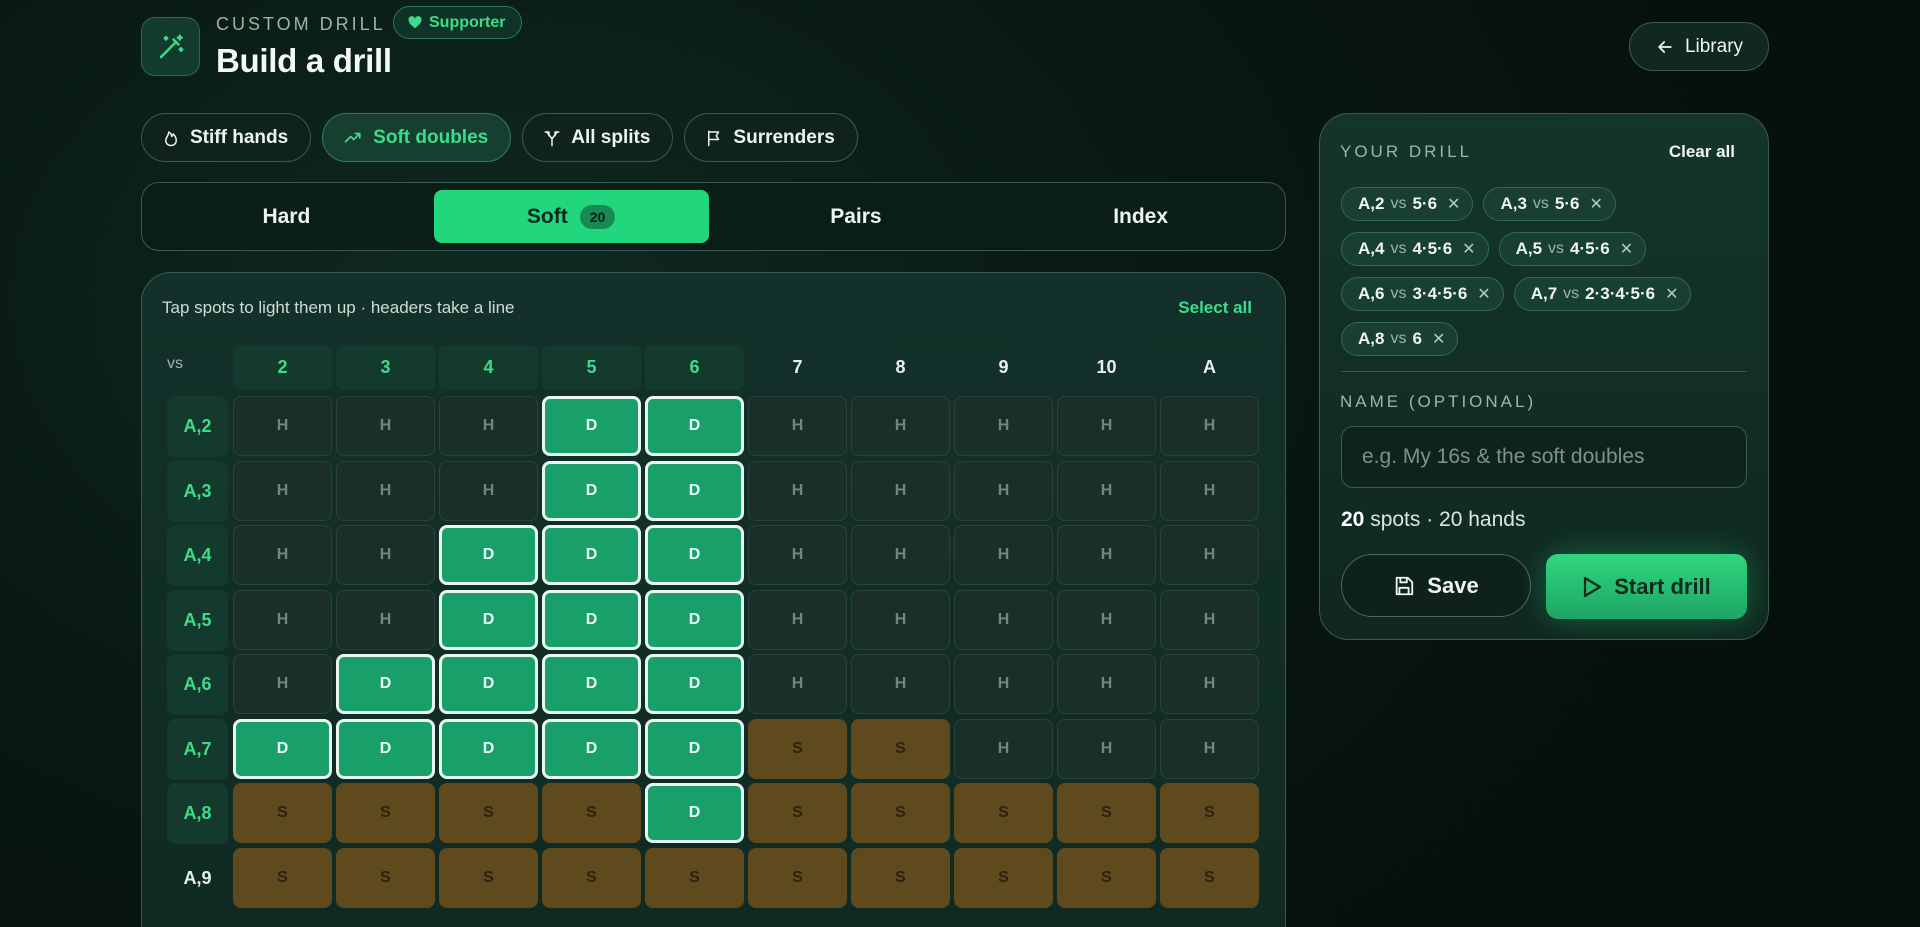 The height and width of the screenshot is (927, 1920). What do you see at coordinates (282, 367) in the screenshot?
I see `column-header: 2` at bounding box center [282, 367].